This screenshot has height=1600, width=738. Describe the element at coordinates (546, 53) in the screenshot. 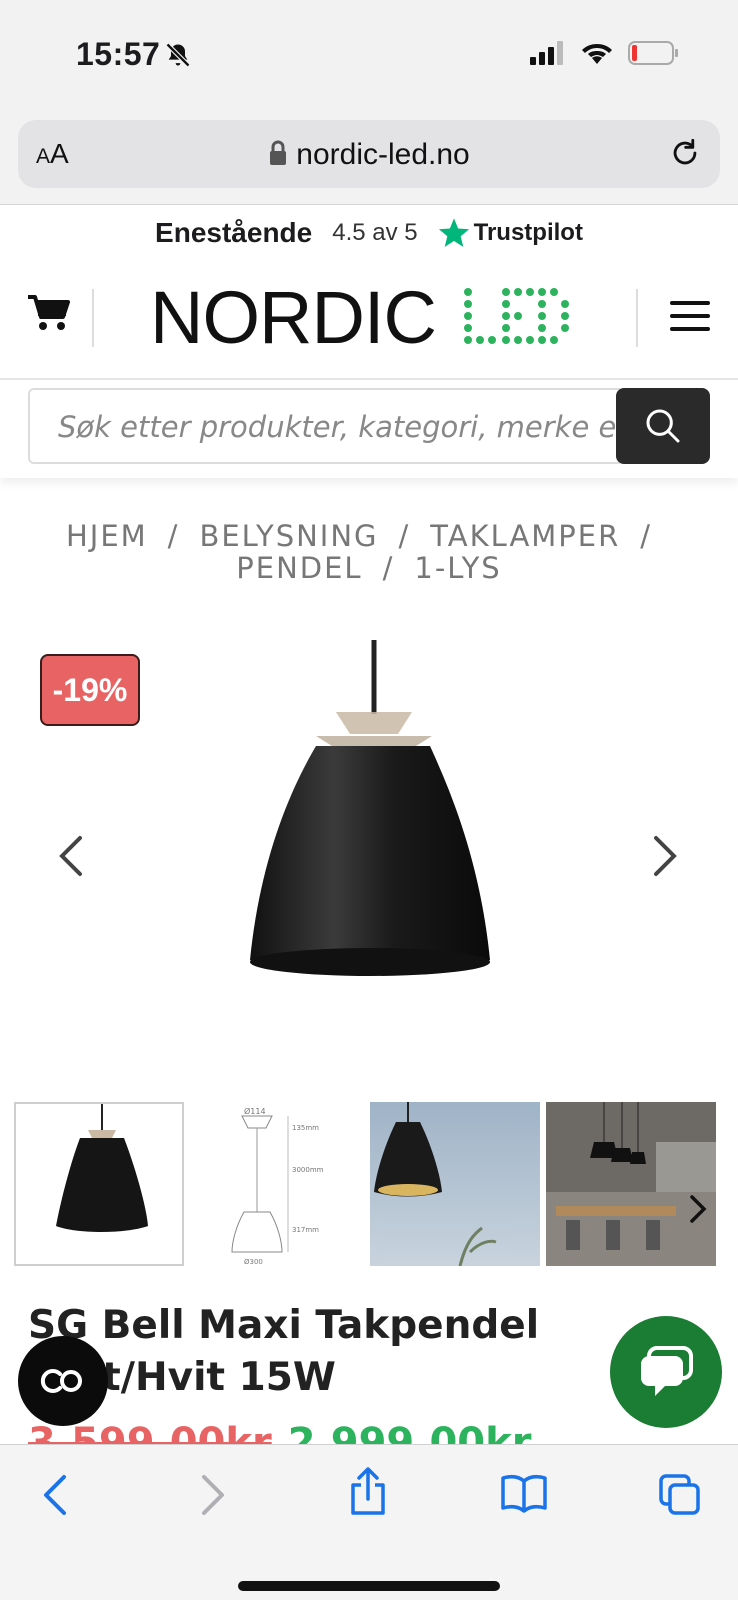

I see `cellular-signal-icon` at that location.